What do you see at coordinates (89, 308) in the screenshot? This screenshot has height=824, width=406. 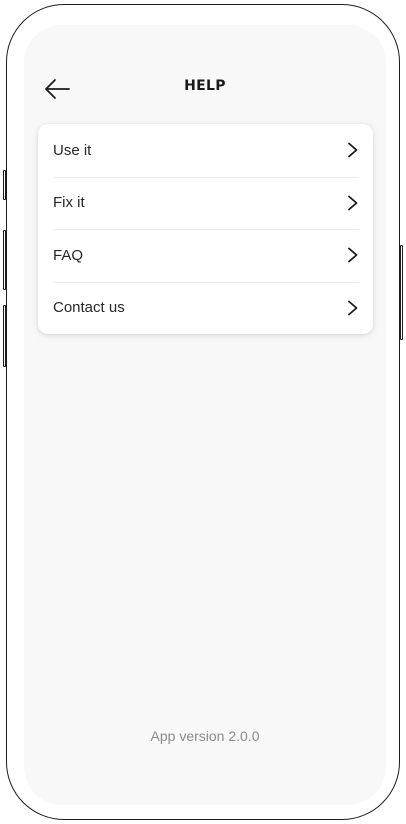 I see `menu-item-label: Contact us` at bounding box center [89, 308].